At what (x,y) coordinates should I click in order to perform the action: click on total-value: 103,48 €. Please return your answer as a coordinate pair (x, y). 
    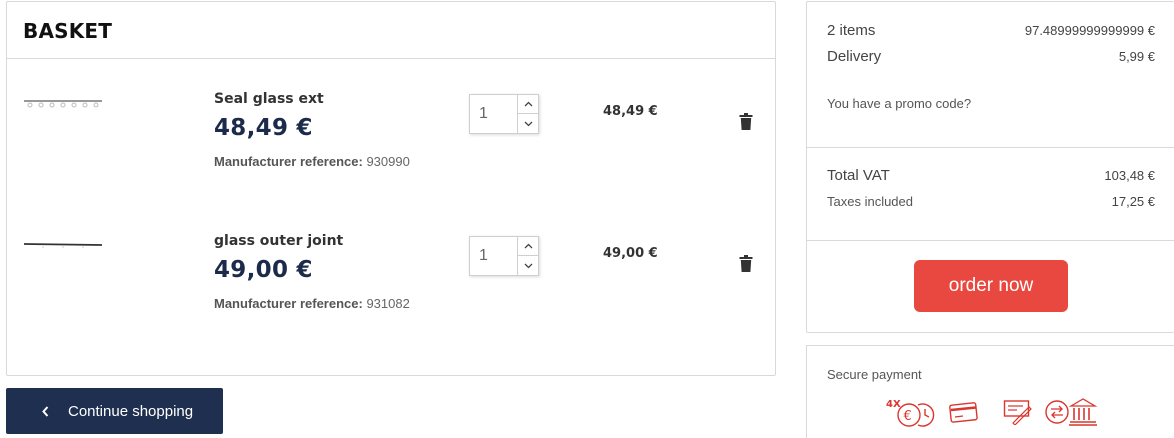
    Looking at the image, I should click on (1129, 175).